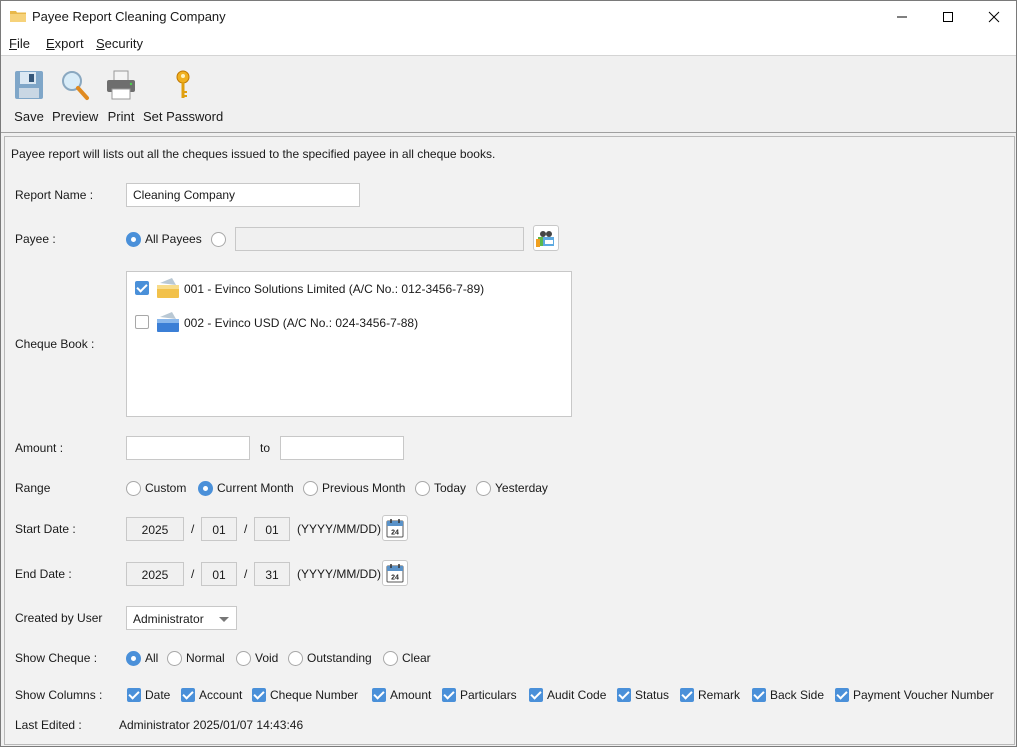 The width and height of the screenshot is (1017, 747). I want to click on created-by-select: Administrator, so click(181, 618).